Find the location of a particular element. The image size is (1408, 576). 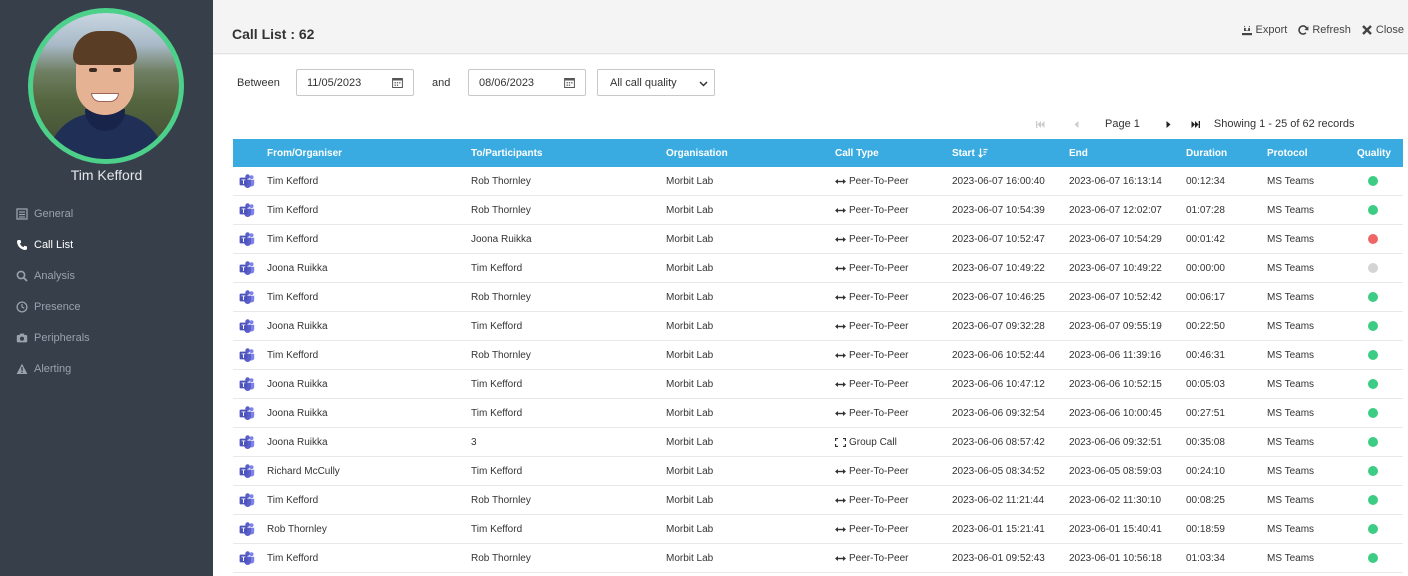

cell-to: Tim Kefford is located at coordinates (497, 529).